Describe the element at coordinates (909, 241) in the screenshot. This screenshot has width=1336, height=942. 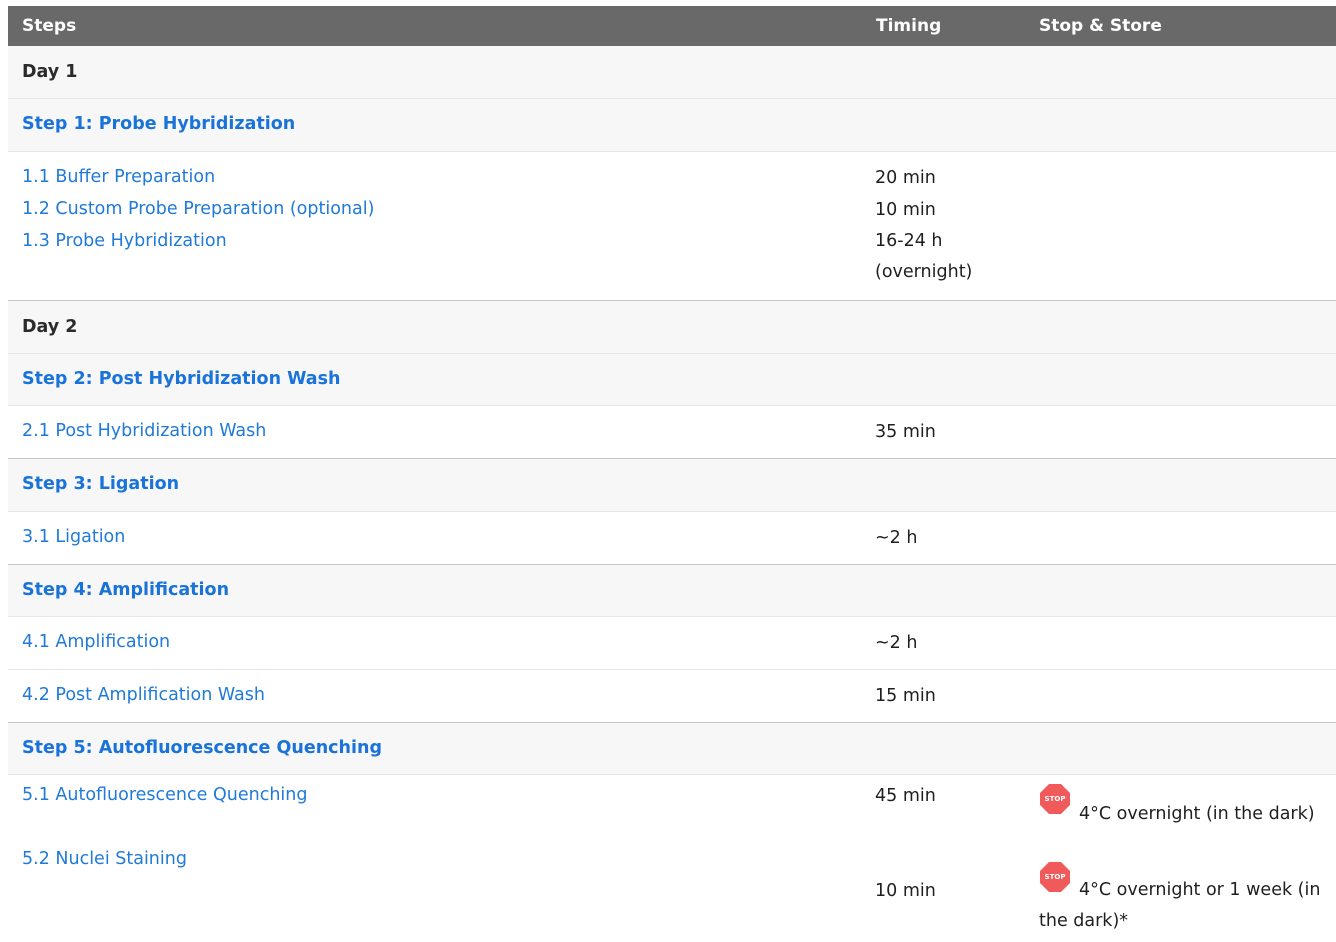
I see `timing-1-3: 16-24 h` at that location.